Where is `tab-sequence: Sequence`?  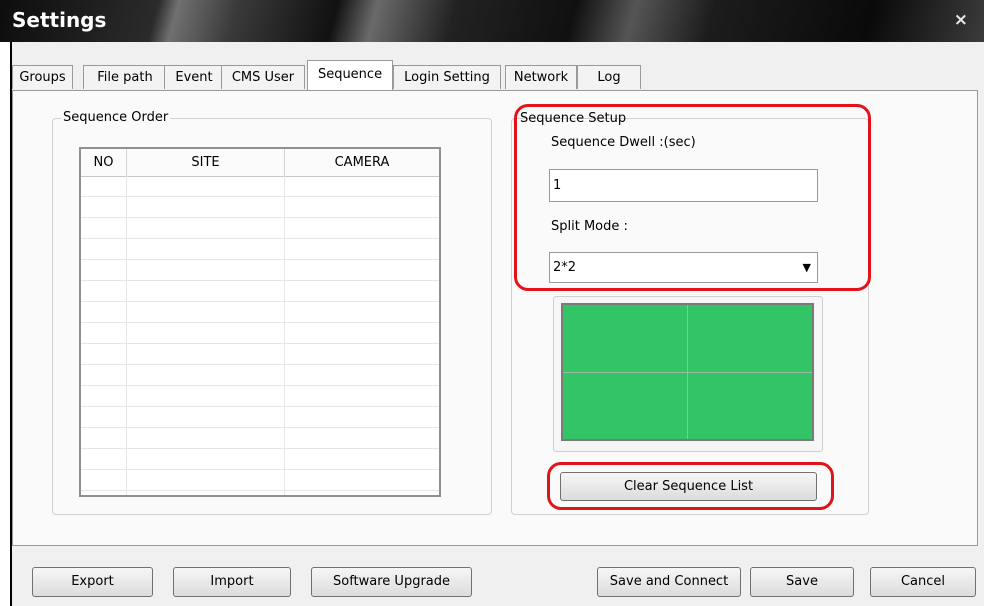 tab-sequence: Sequence is located at coordinates (350, 75).